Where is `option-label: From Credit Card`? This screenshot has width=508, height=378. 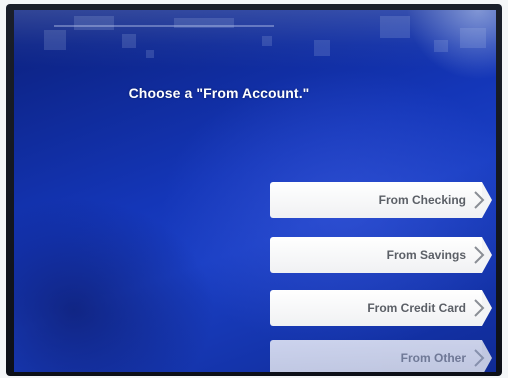
option-label: From Credit Card is located at coordinates (416, 308).